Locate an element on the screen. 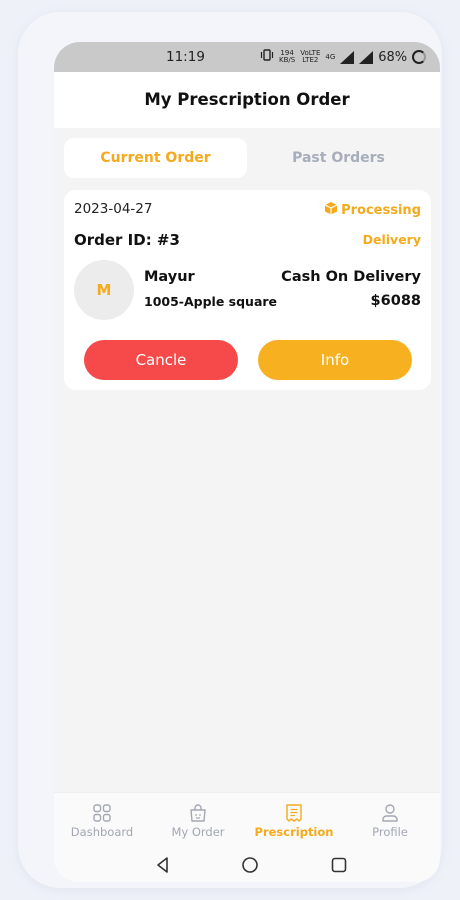 Image resolution: width=460 pixels, height=900 pixels. lte-label: LTE2 is located at coordinates (310, 60).